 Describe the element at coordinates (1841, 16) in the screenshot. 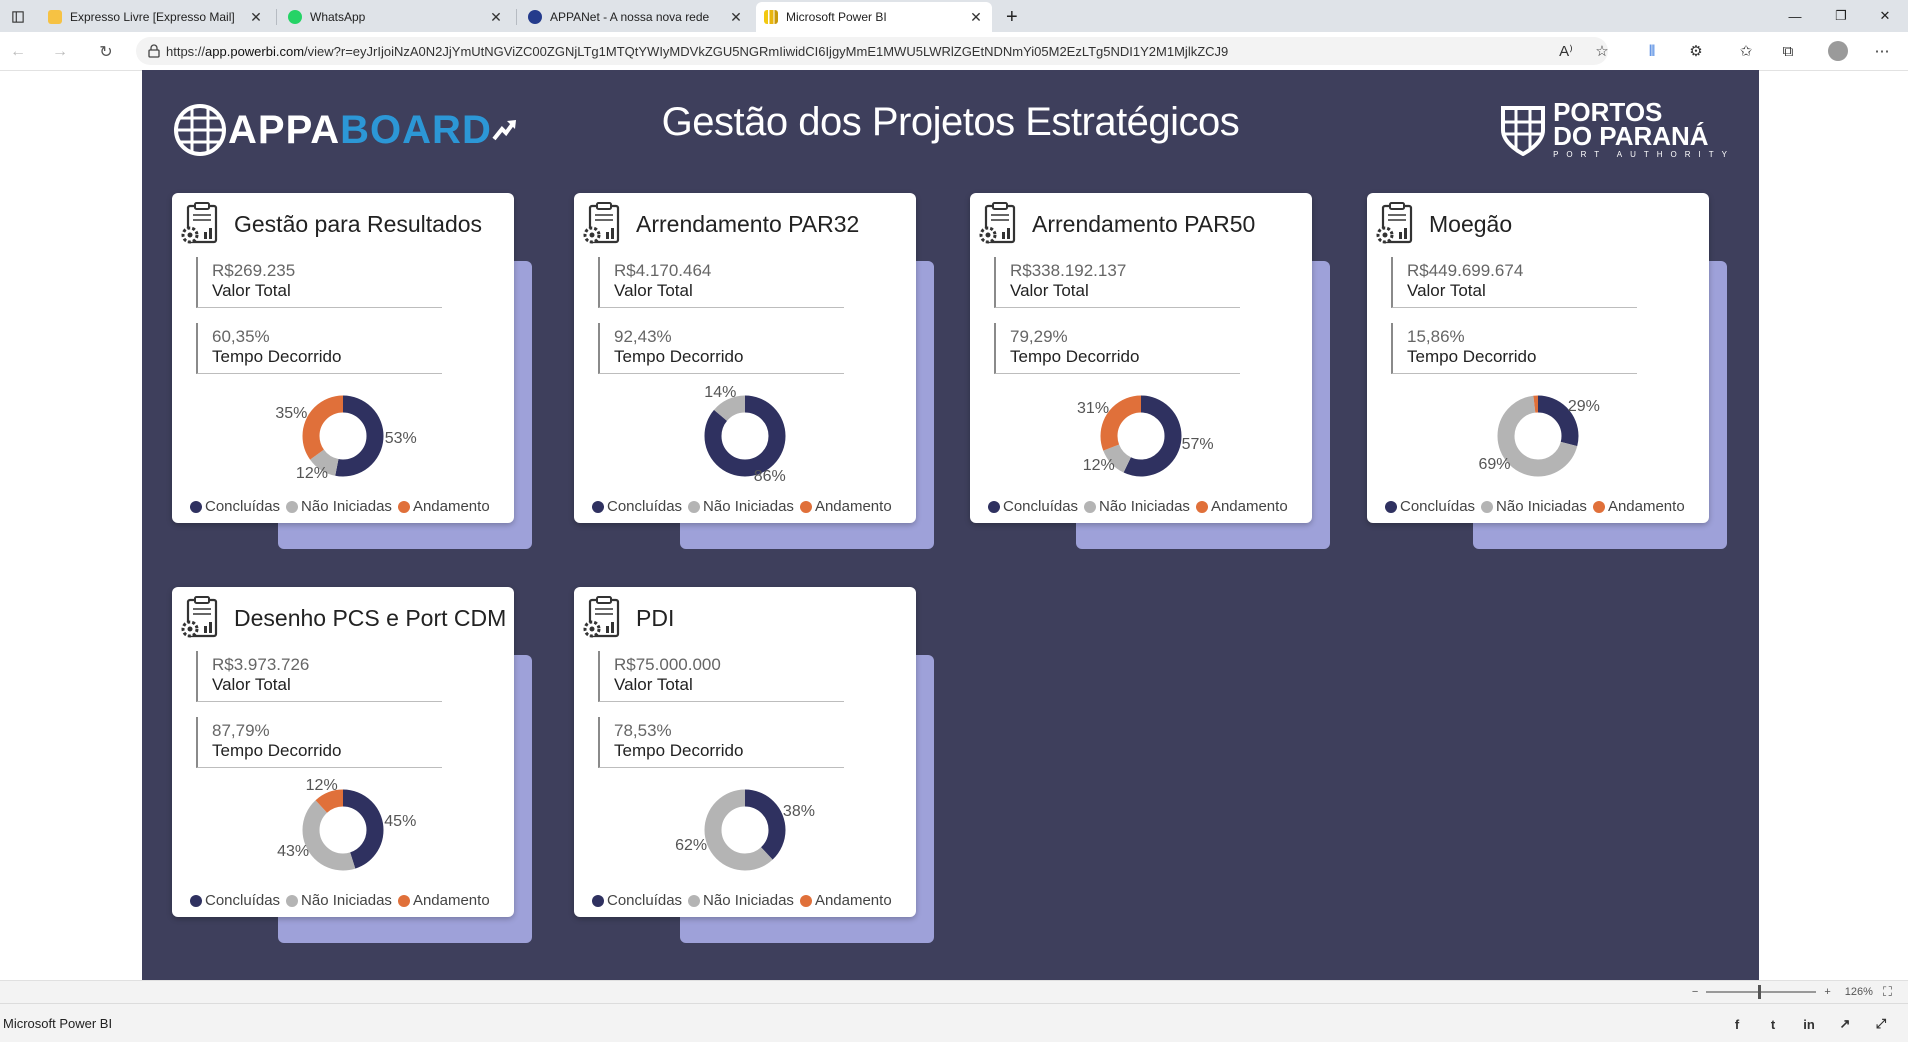

I see `restore-icon: ❐` at that location.